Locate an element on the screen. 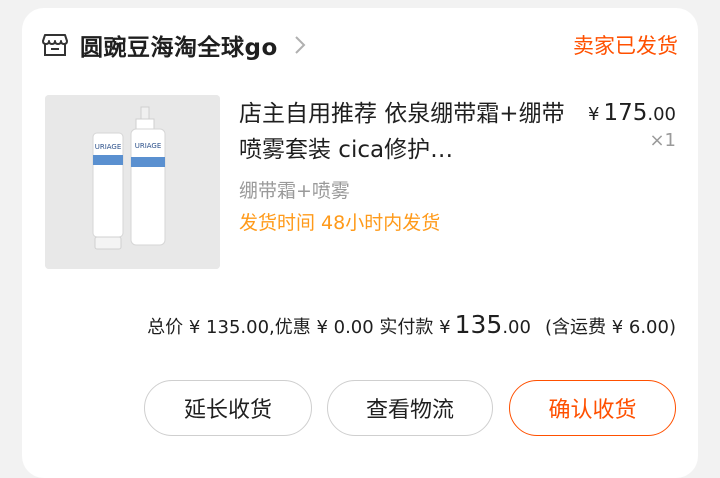 The height and width of the screenshot is (478, 720). shop-name: 圆豌豆海淘全球go is located at coordinates (179, 45).